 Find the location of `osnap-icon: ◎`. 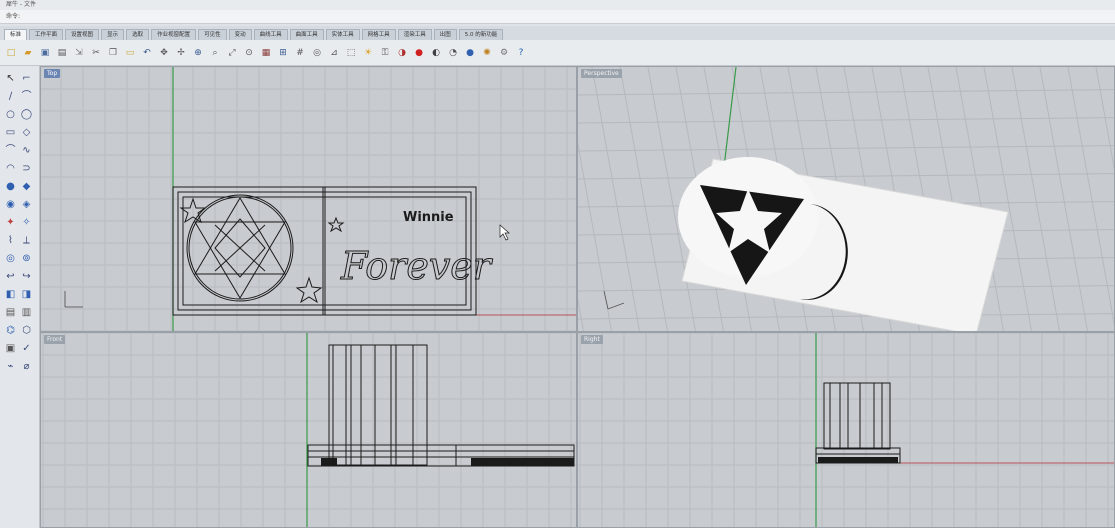

osnap-icon: ◎ is located at coordinates (317, 53).